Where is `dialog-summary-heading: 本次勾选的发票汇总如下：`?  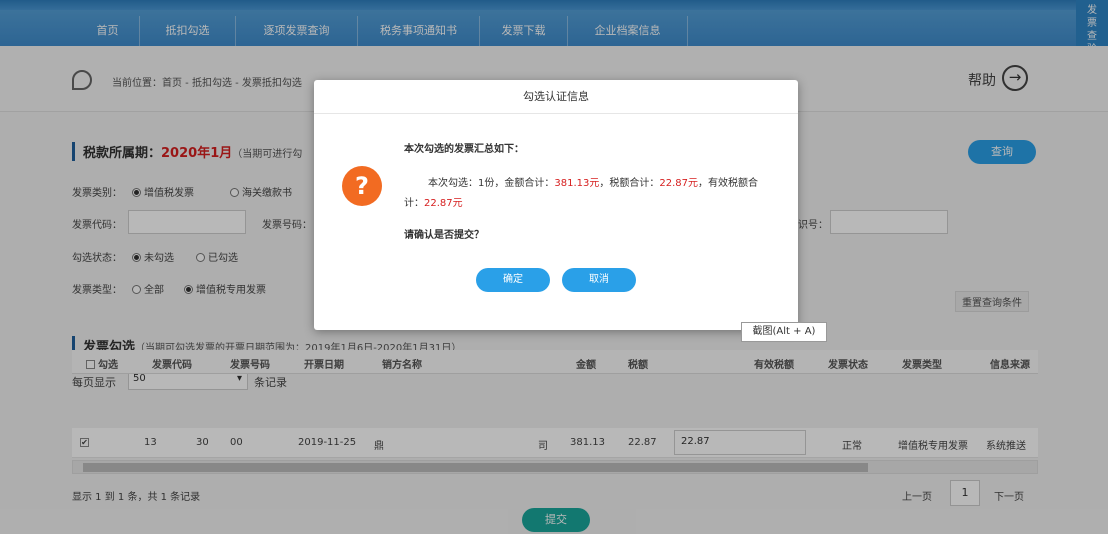
dialog-summary-heading: 本次勾选的发票汇总如下： is located at coordinates (464, 149).